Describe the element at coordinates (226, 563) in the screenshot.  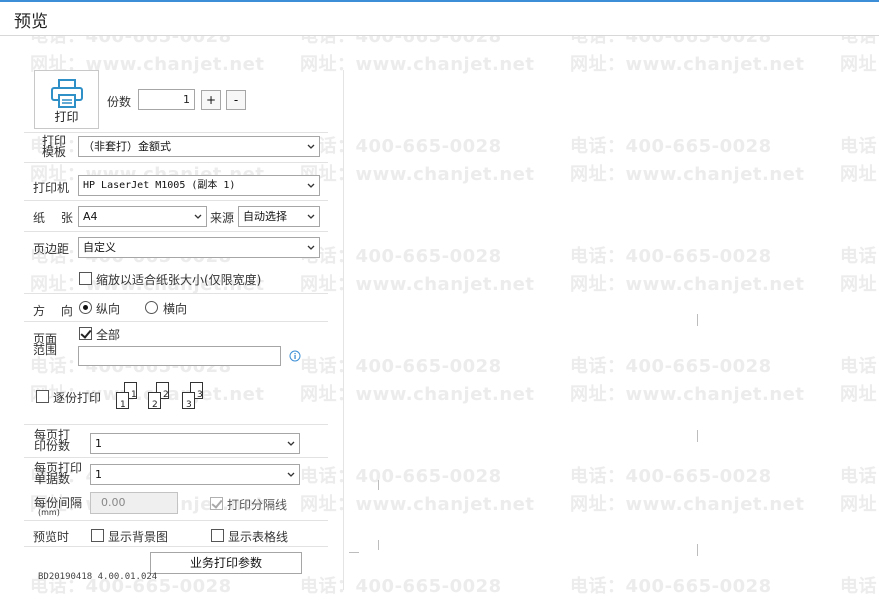
I see `business-print-params-button: 业务打印参数` at that location.